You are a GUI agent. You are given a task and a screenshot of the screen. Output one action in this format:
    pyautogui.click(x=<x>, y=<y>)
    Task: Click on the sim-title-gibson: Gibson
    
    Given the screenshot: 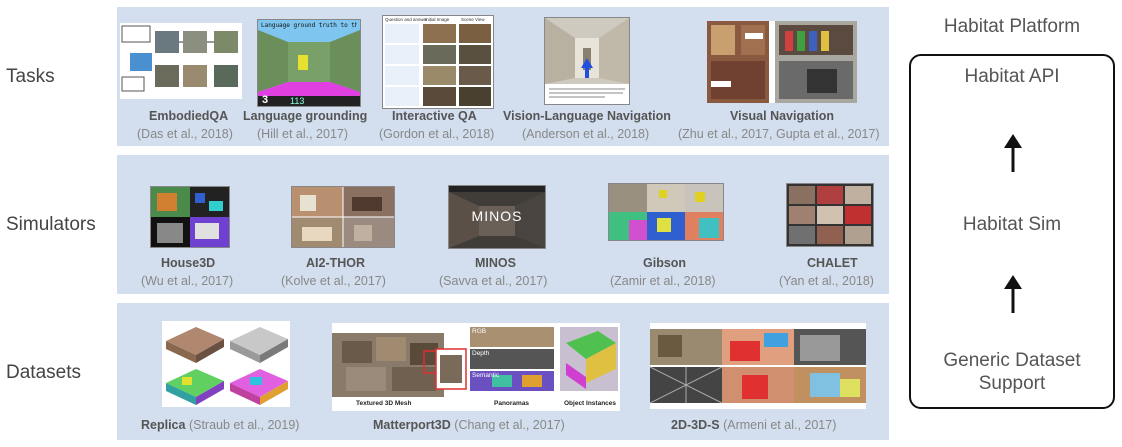 What is the action you would take?
    pyautogui.click(x=665, y=263)
    